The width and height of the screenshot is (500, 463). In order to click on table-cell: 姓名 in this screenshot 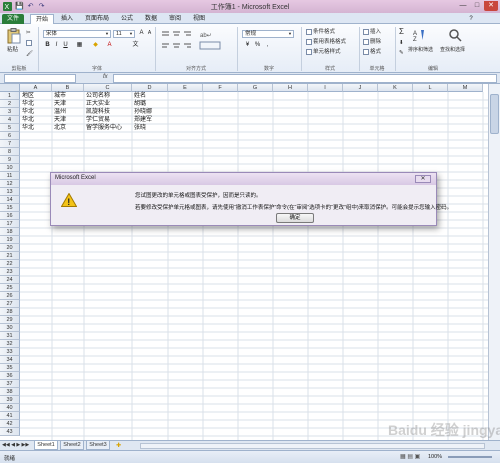, I will do `click(139, 96)`.